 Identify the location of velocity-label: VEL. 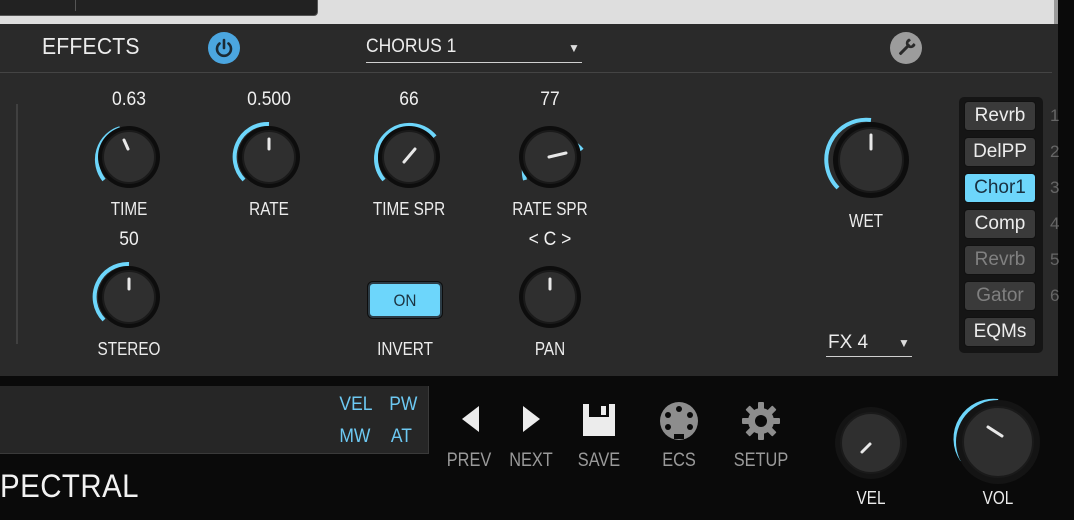
(871, 498).